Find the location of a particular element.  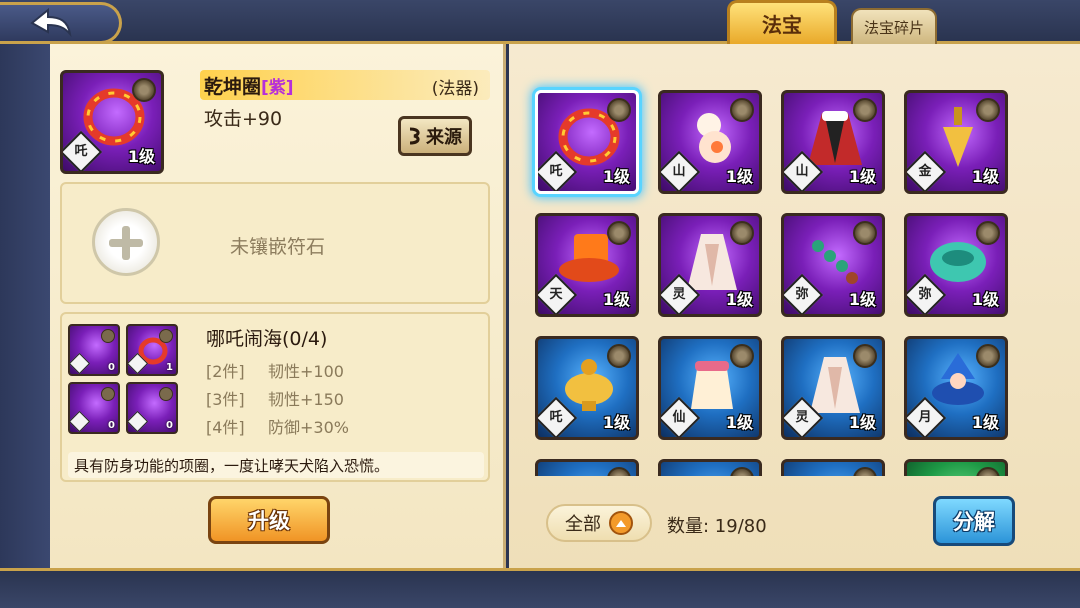

inventory-count: 数量: 19/80 is located at coordinates (717, 526).